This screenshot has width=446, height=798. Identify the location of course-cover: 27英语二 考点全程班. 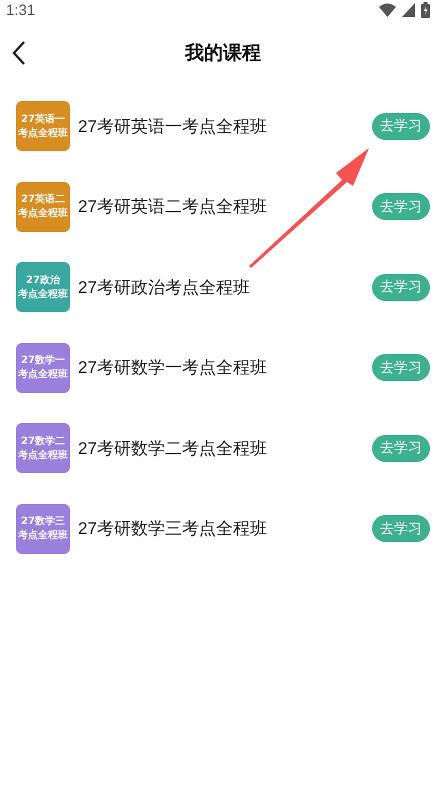
(43, 207).